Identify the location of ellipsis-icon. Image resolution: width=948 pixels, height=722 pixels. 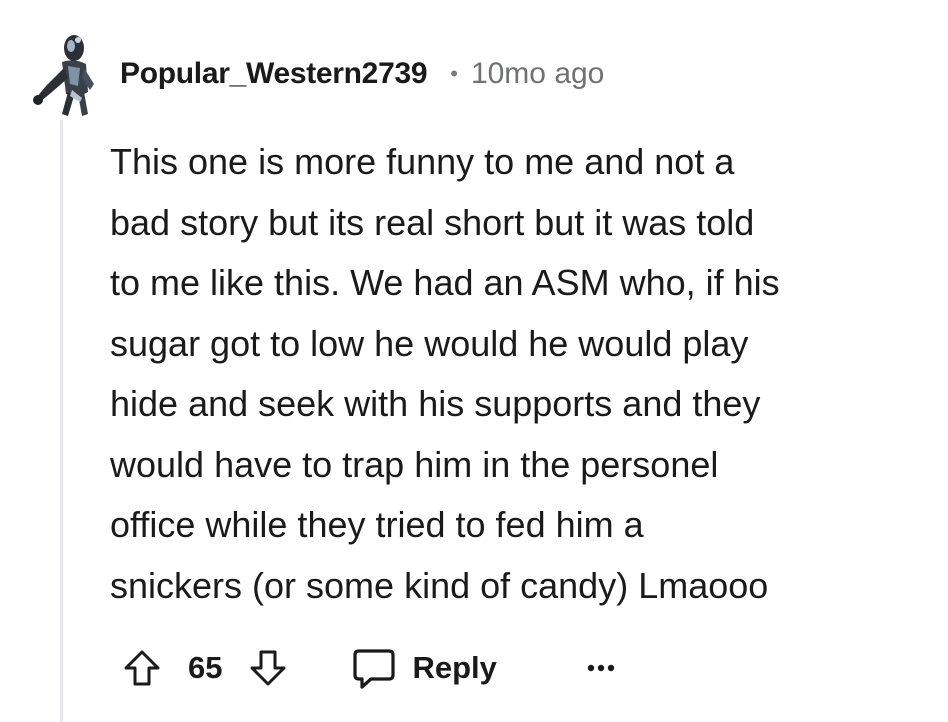
(601, 668).